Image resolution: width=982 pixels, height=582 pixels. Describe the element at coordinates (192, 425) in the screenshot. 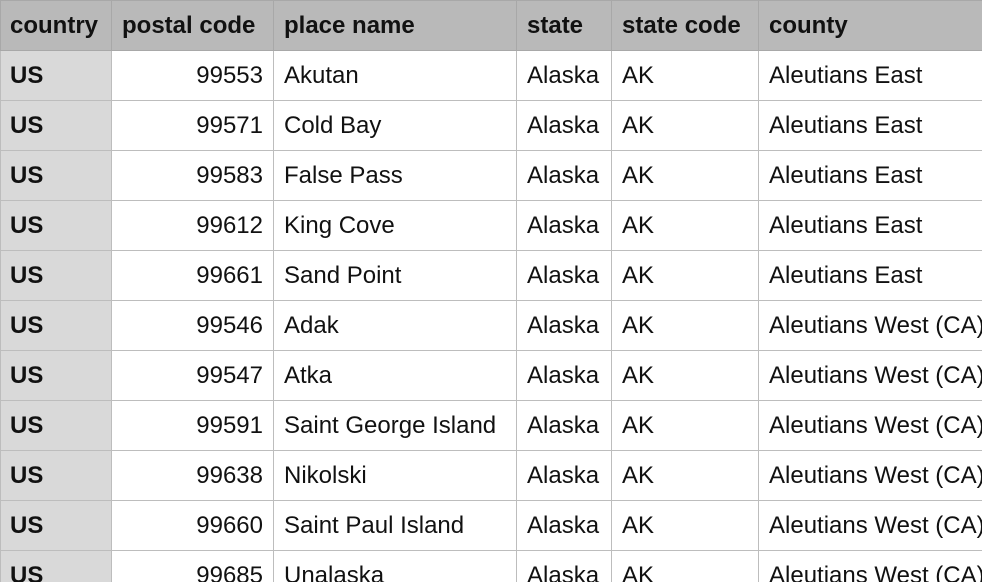

I see `cell-postal-code: 99591` at that location.